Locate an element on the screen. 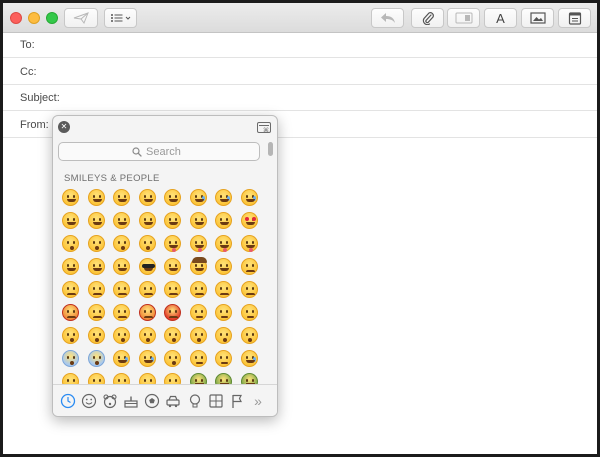  smiley-face-icon is located at coordinates (89, 401).